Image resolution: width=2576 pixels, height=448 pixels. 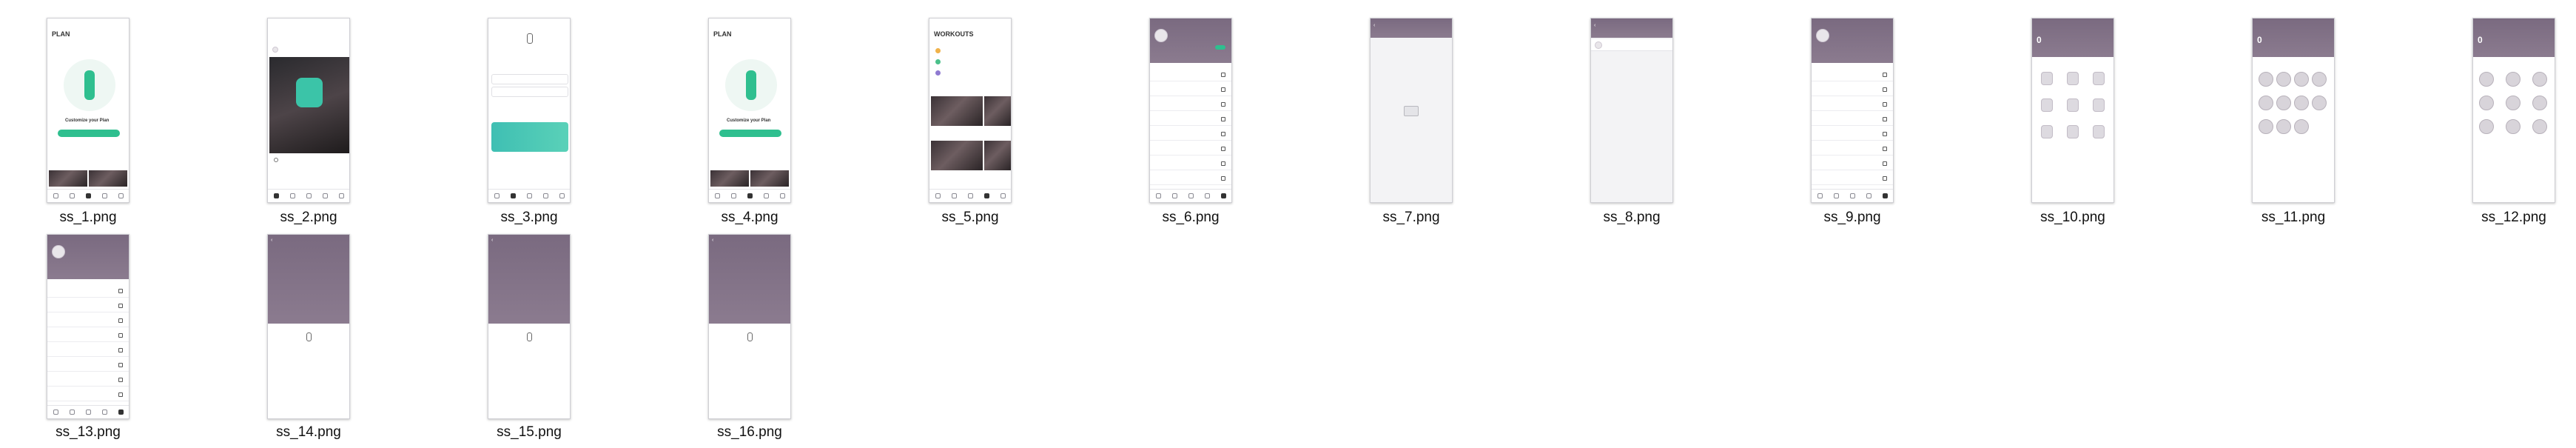 What do you see at coordinates (276, 160) in the screenshot?
I see `heart-icon` at bounding box center [276, 160].